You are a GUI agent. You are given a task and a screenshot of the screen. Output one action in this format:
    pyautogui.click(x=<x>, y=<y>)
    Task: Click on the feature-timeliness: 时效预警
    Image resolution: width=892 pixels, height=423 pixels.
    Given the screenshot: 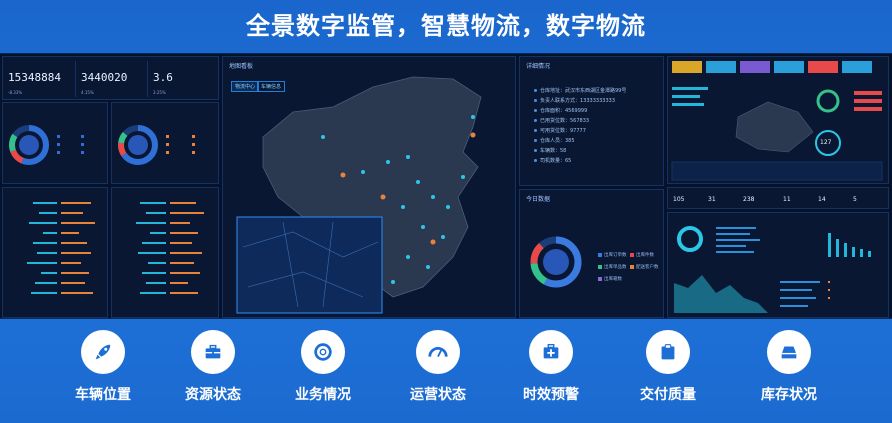 What is the action you would take?
    pyautogui.click(x=551, y=367)
    